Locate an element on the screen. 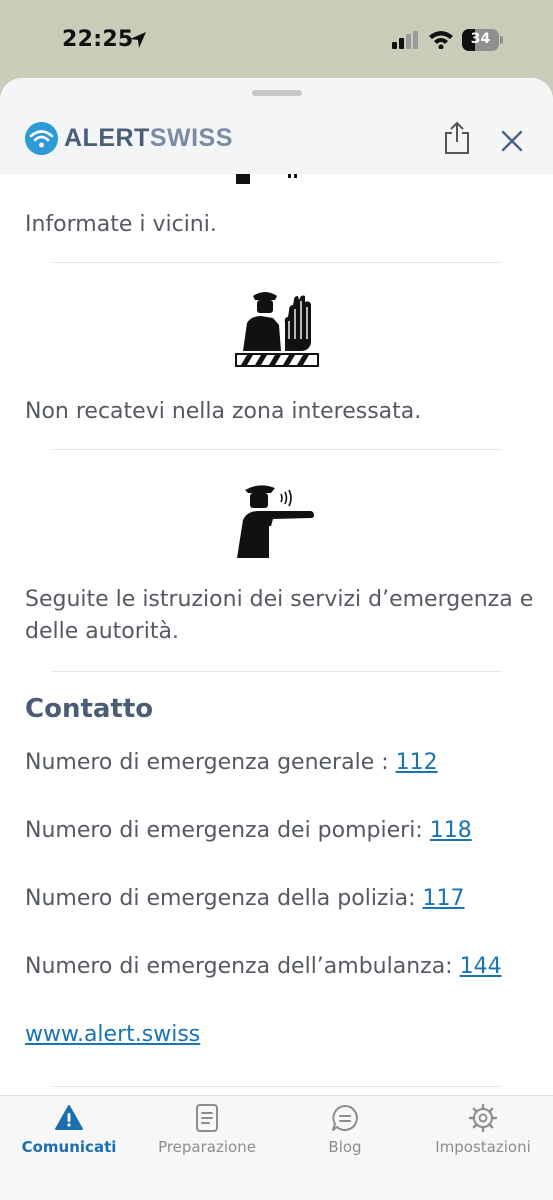 The height and width of the screenshot is (1200, 553). stop-police-barrier-icon is located at coordinates (277, 329).